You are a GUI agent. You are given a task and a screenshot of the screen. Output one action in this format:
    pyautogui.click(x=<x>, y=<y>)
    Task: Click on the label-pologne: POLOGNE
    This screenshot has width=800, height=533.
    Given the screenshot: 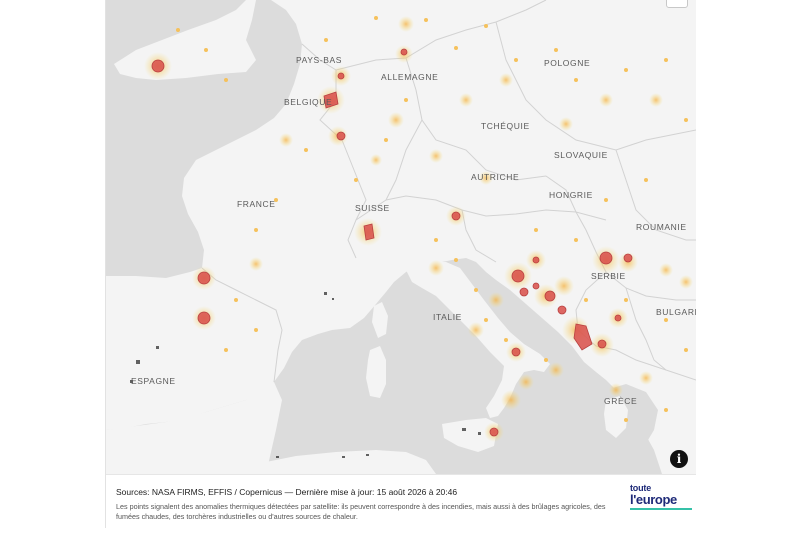 What is the action you would take?
    pyautogui.click(x=567, y=63)
    